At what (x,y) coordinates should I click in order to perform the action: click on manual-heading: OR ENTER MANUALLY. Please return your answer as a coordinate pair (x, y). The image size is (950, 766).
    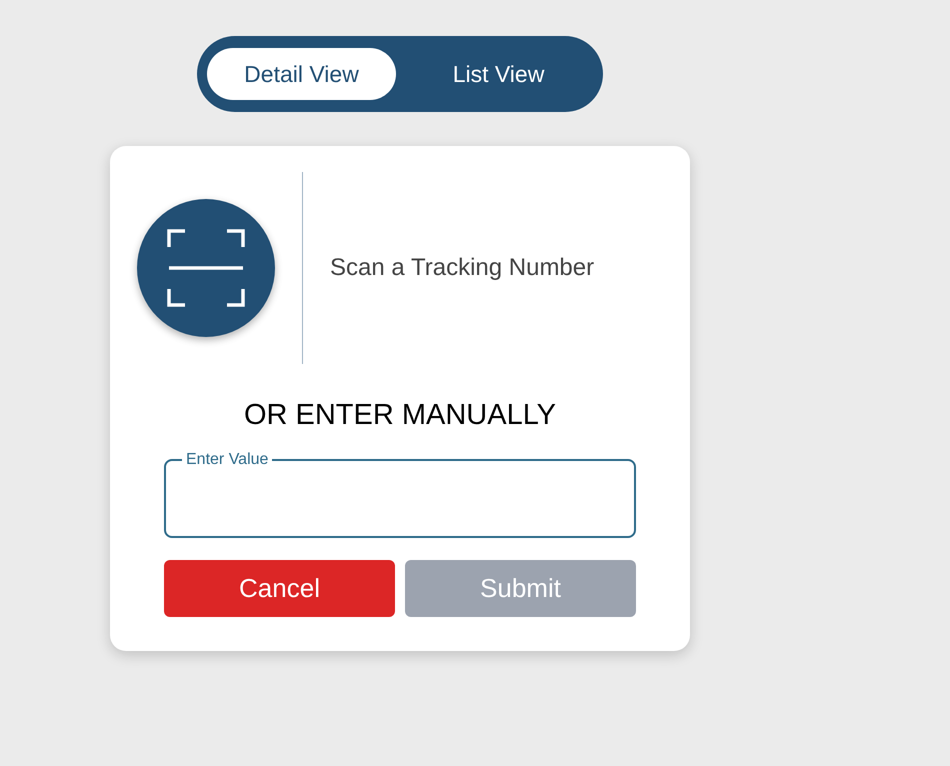
    Looking at the image, I should click on (400, 415).